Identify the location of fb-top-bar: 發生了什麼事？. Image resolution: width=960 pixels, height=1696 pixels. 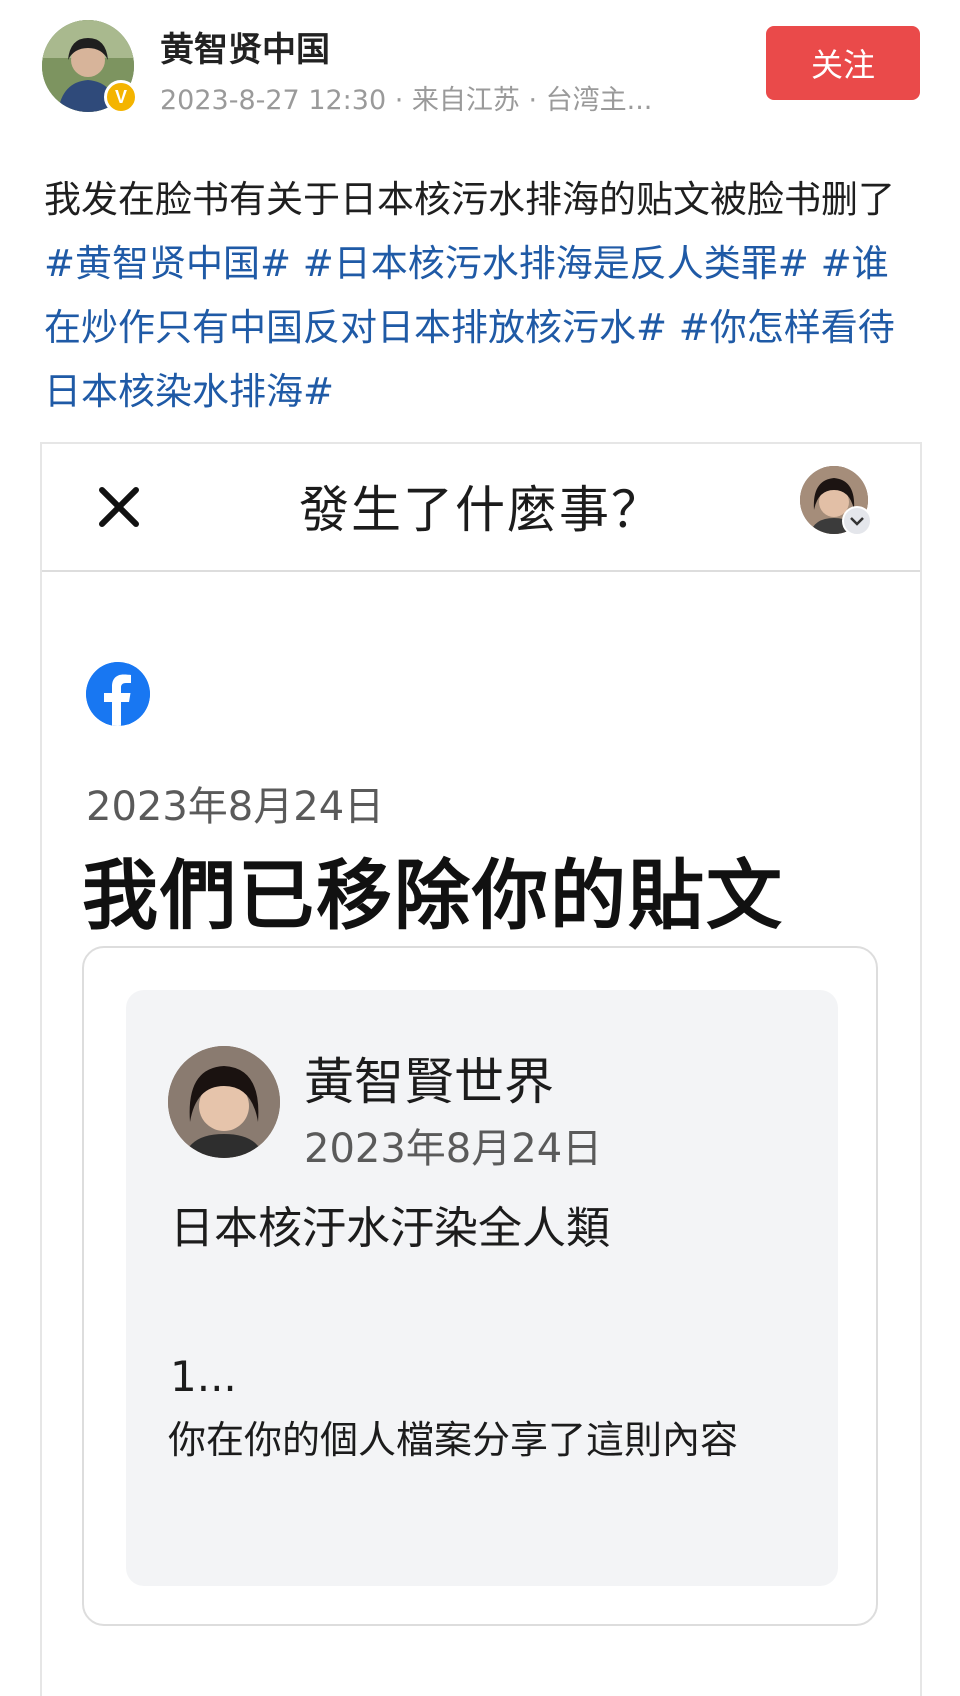
(481, 508).